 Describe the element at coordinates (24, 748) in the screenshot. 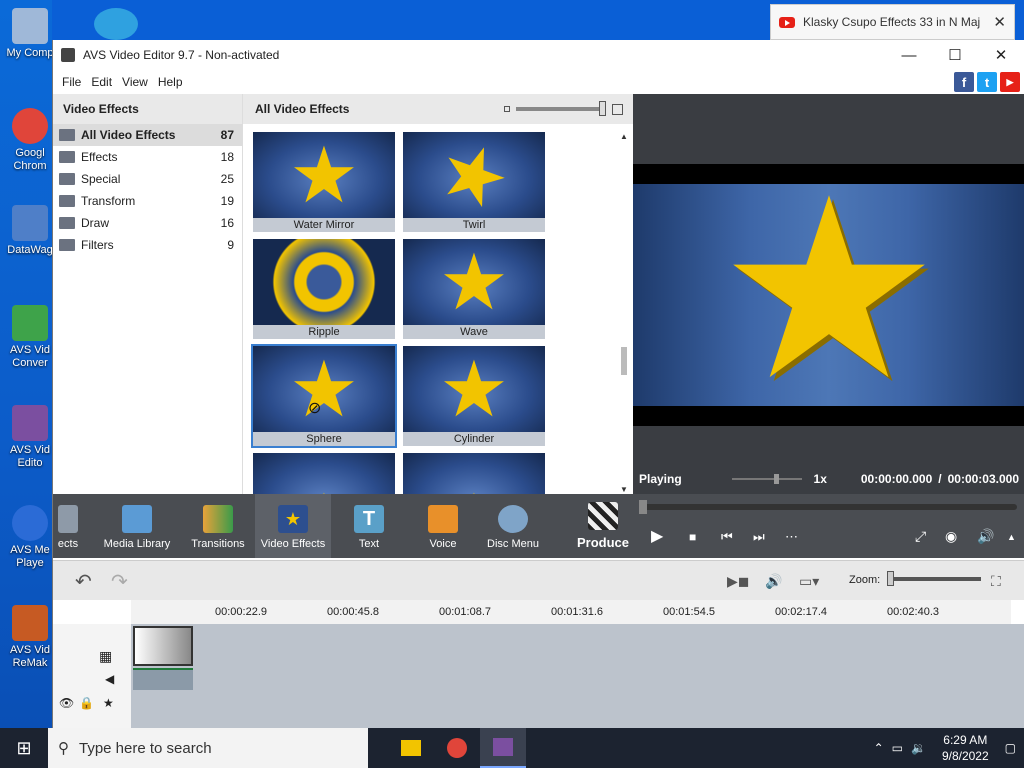

I see `windows-start-icon: ⊞` at that location.